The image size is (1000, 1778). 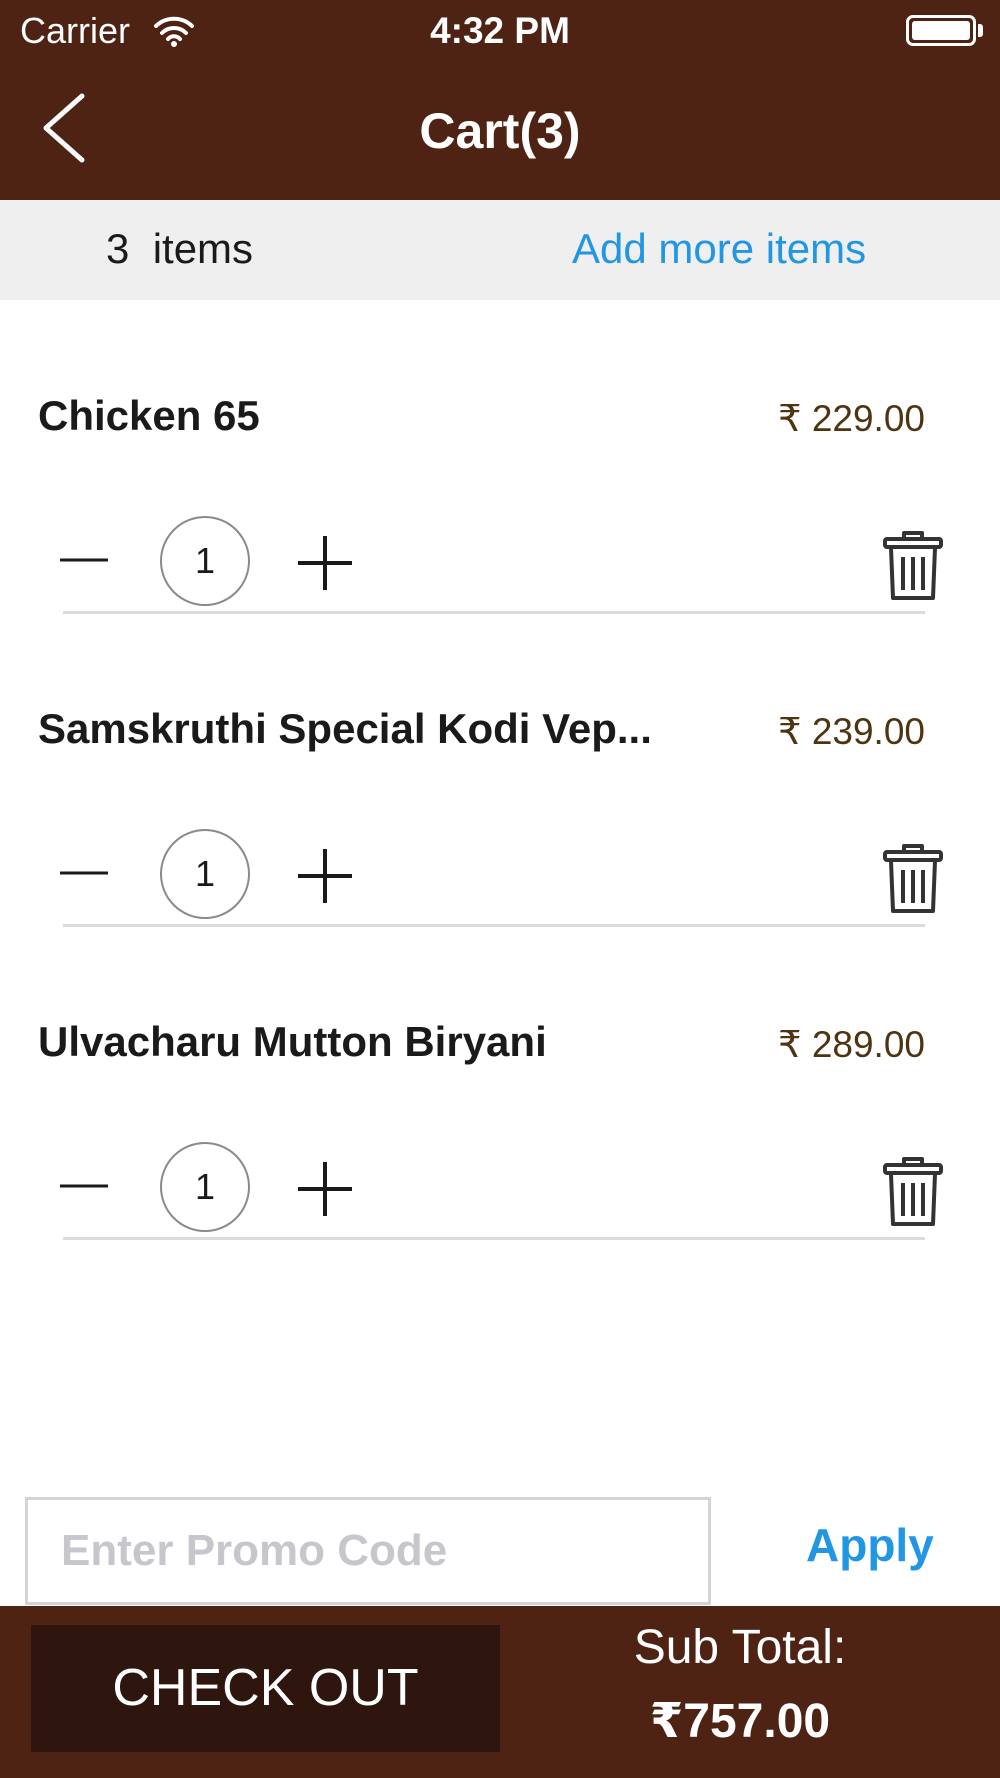 What do you see at coordinates (292, 1041) in the screenshot?
I see `item-name: Ulvacharu Mutton Biryani` at bounding box center [292, 1041].